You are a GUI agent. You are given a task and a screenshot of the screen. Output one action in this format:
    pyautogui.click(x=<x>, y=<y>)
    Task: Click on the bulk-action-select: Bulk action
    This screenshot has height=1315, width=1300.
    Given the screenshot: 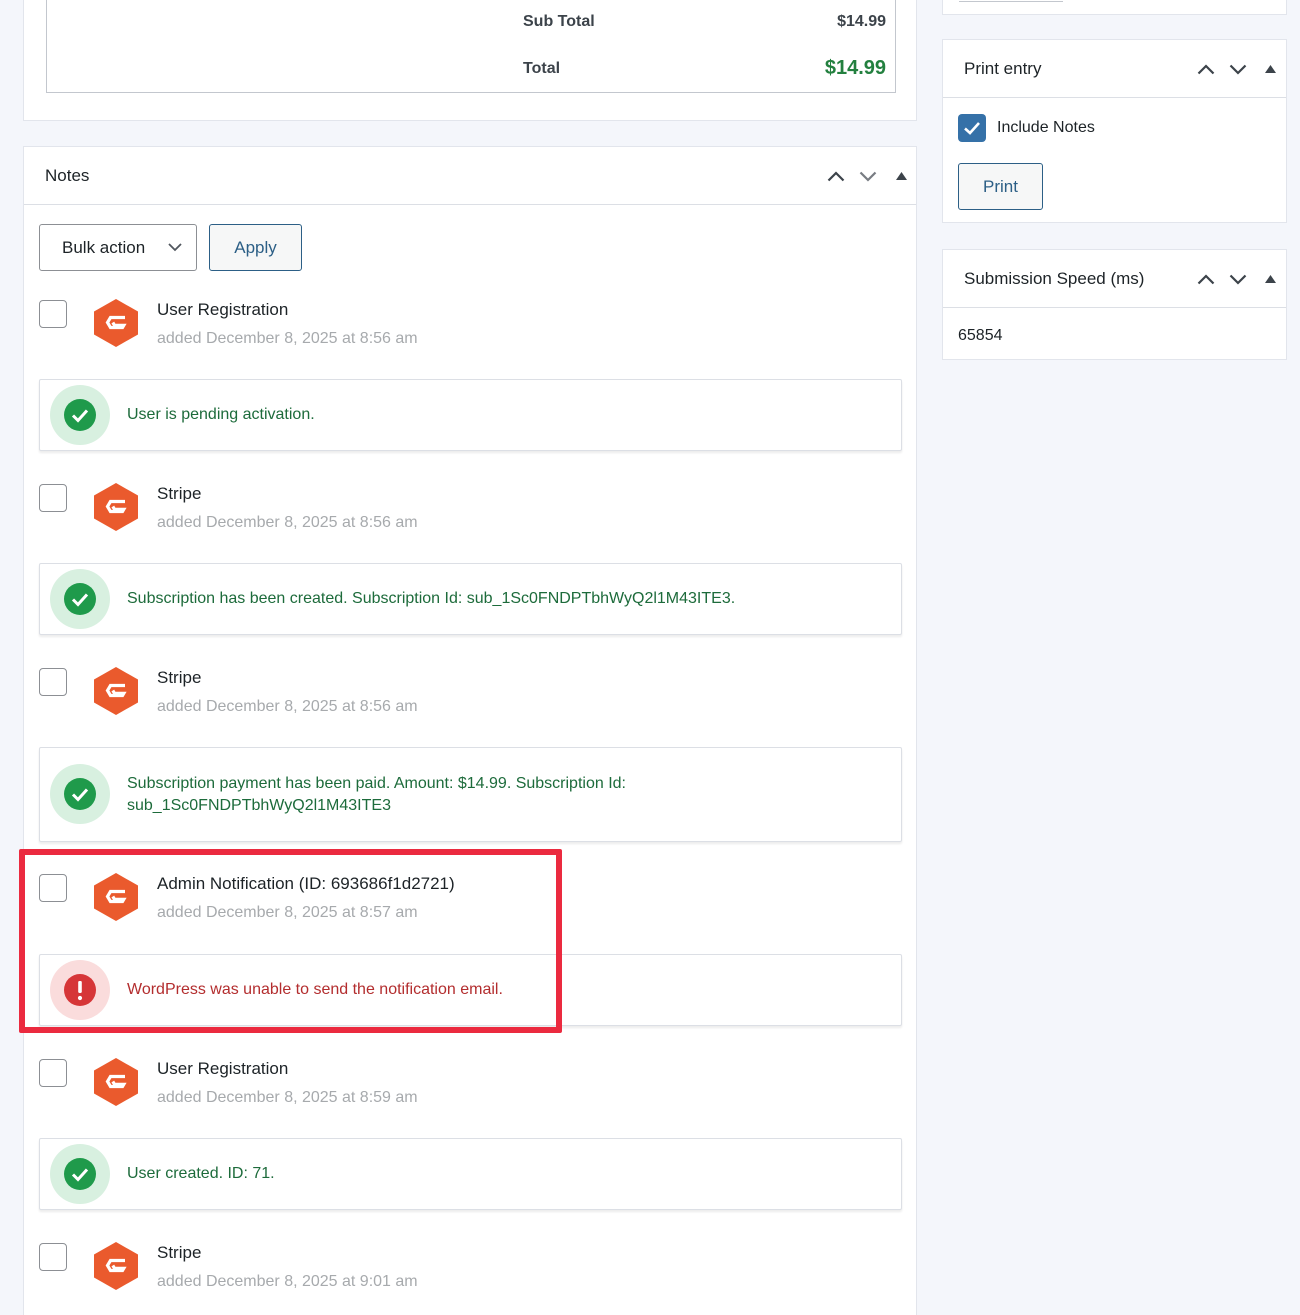 What is the action you would take?
    pyautogui.click(x=118, y=247)
    